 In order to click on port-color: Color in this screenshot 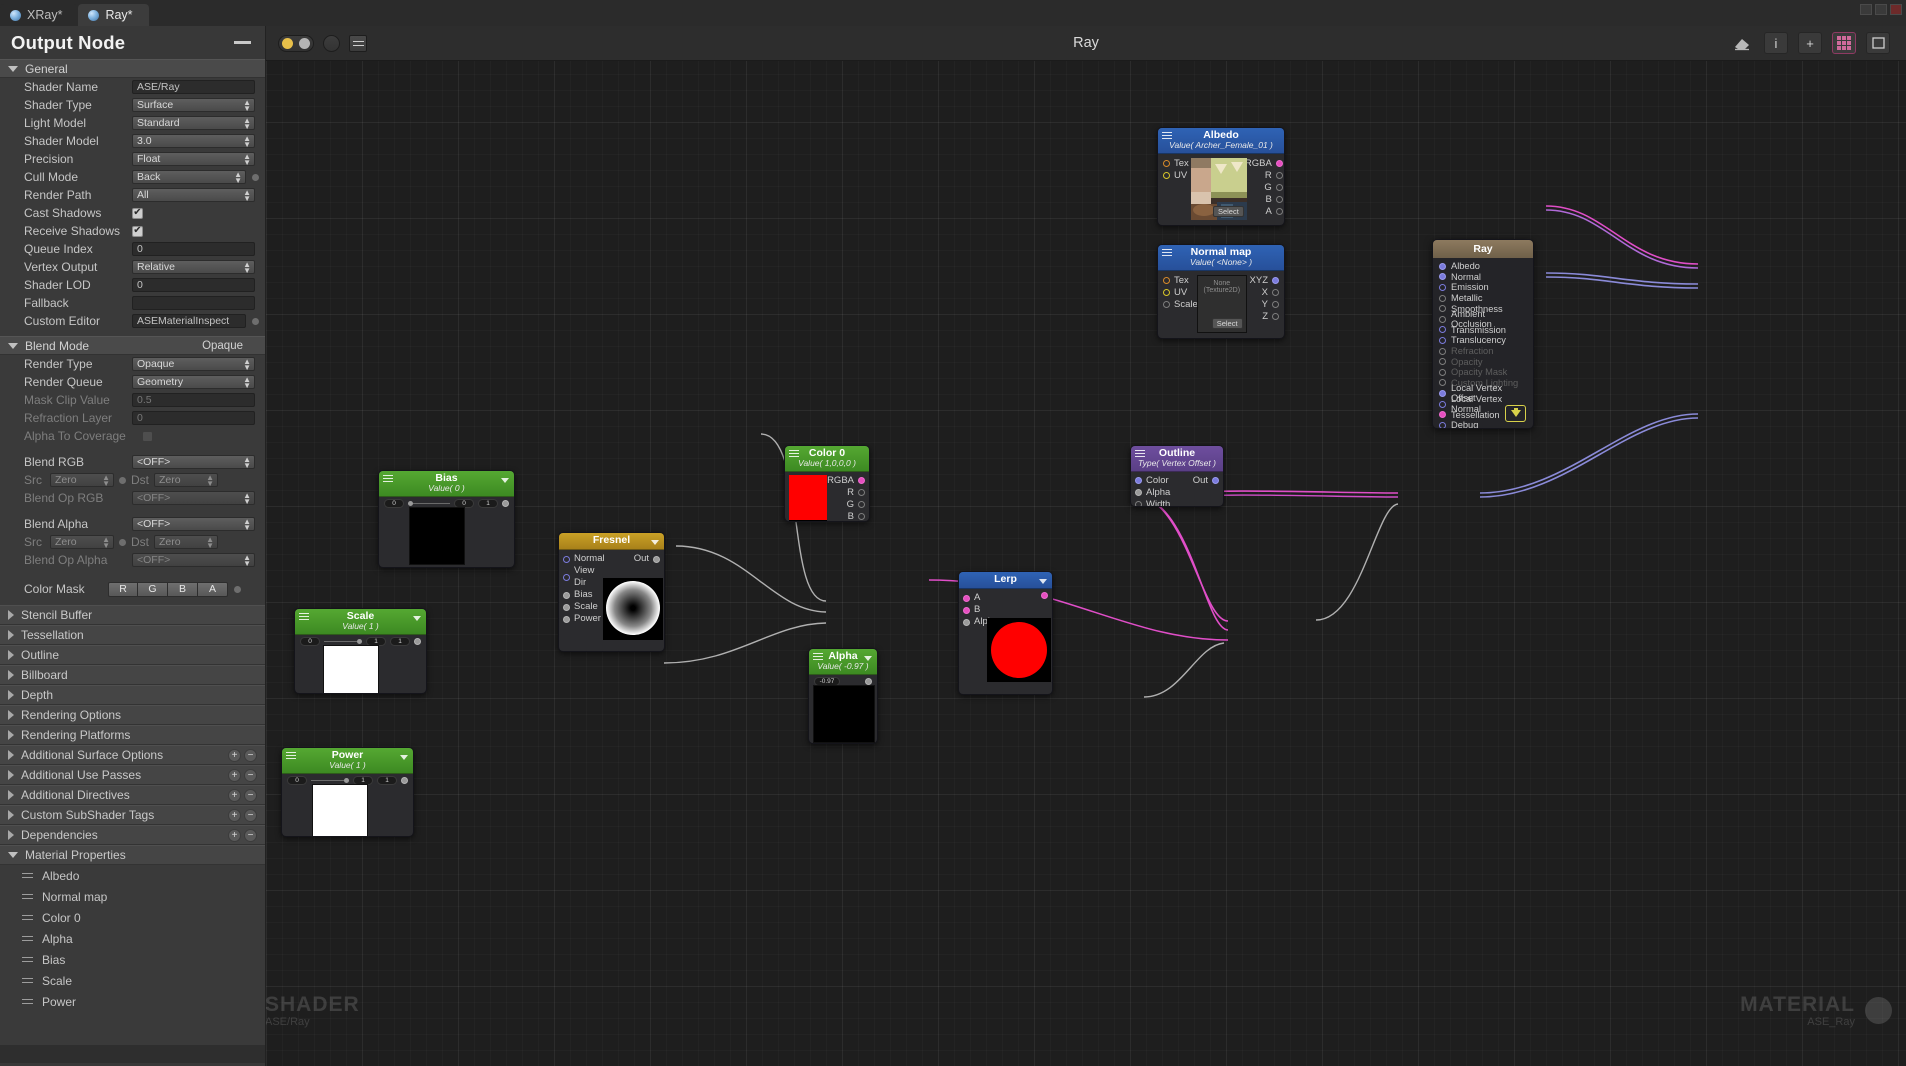, I will do `click(1160, 481)`.